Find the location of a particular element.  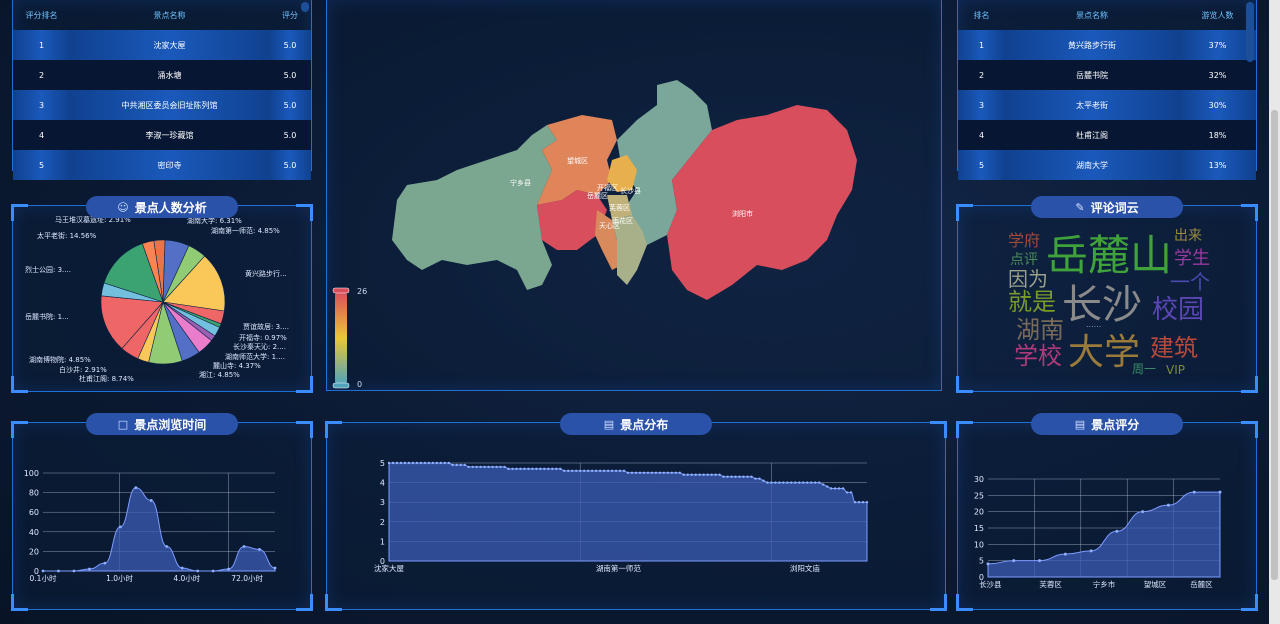

word: 一个 is located at coordinates (1190, 282).